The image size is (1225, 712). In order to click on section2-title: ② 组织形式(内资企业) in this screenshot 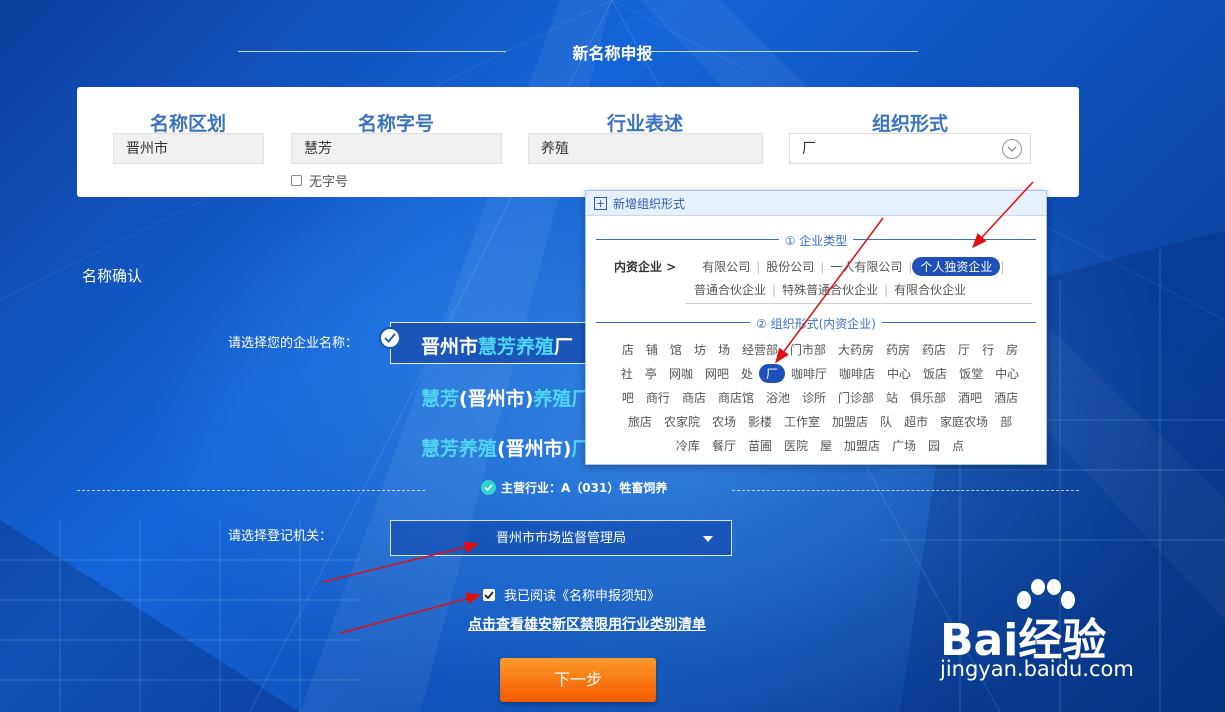, I will do `click(816, 323)`.